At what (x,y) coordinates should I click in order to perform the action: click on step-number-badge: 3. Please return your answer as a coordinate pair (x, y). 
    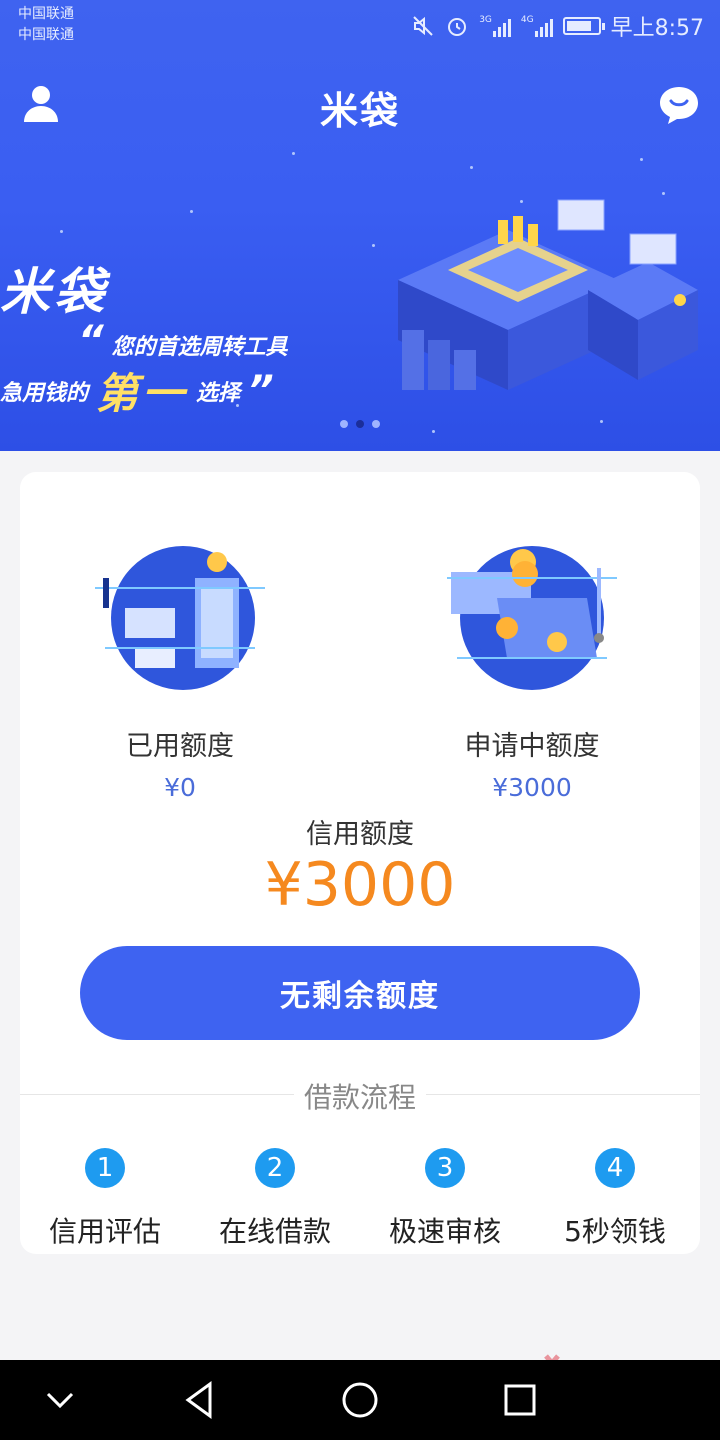
    Looking at the image, I should click on (445, 1168).